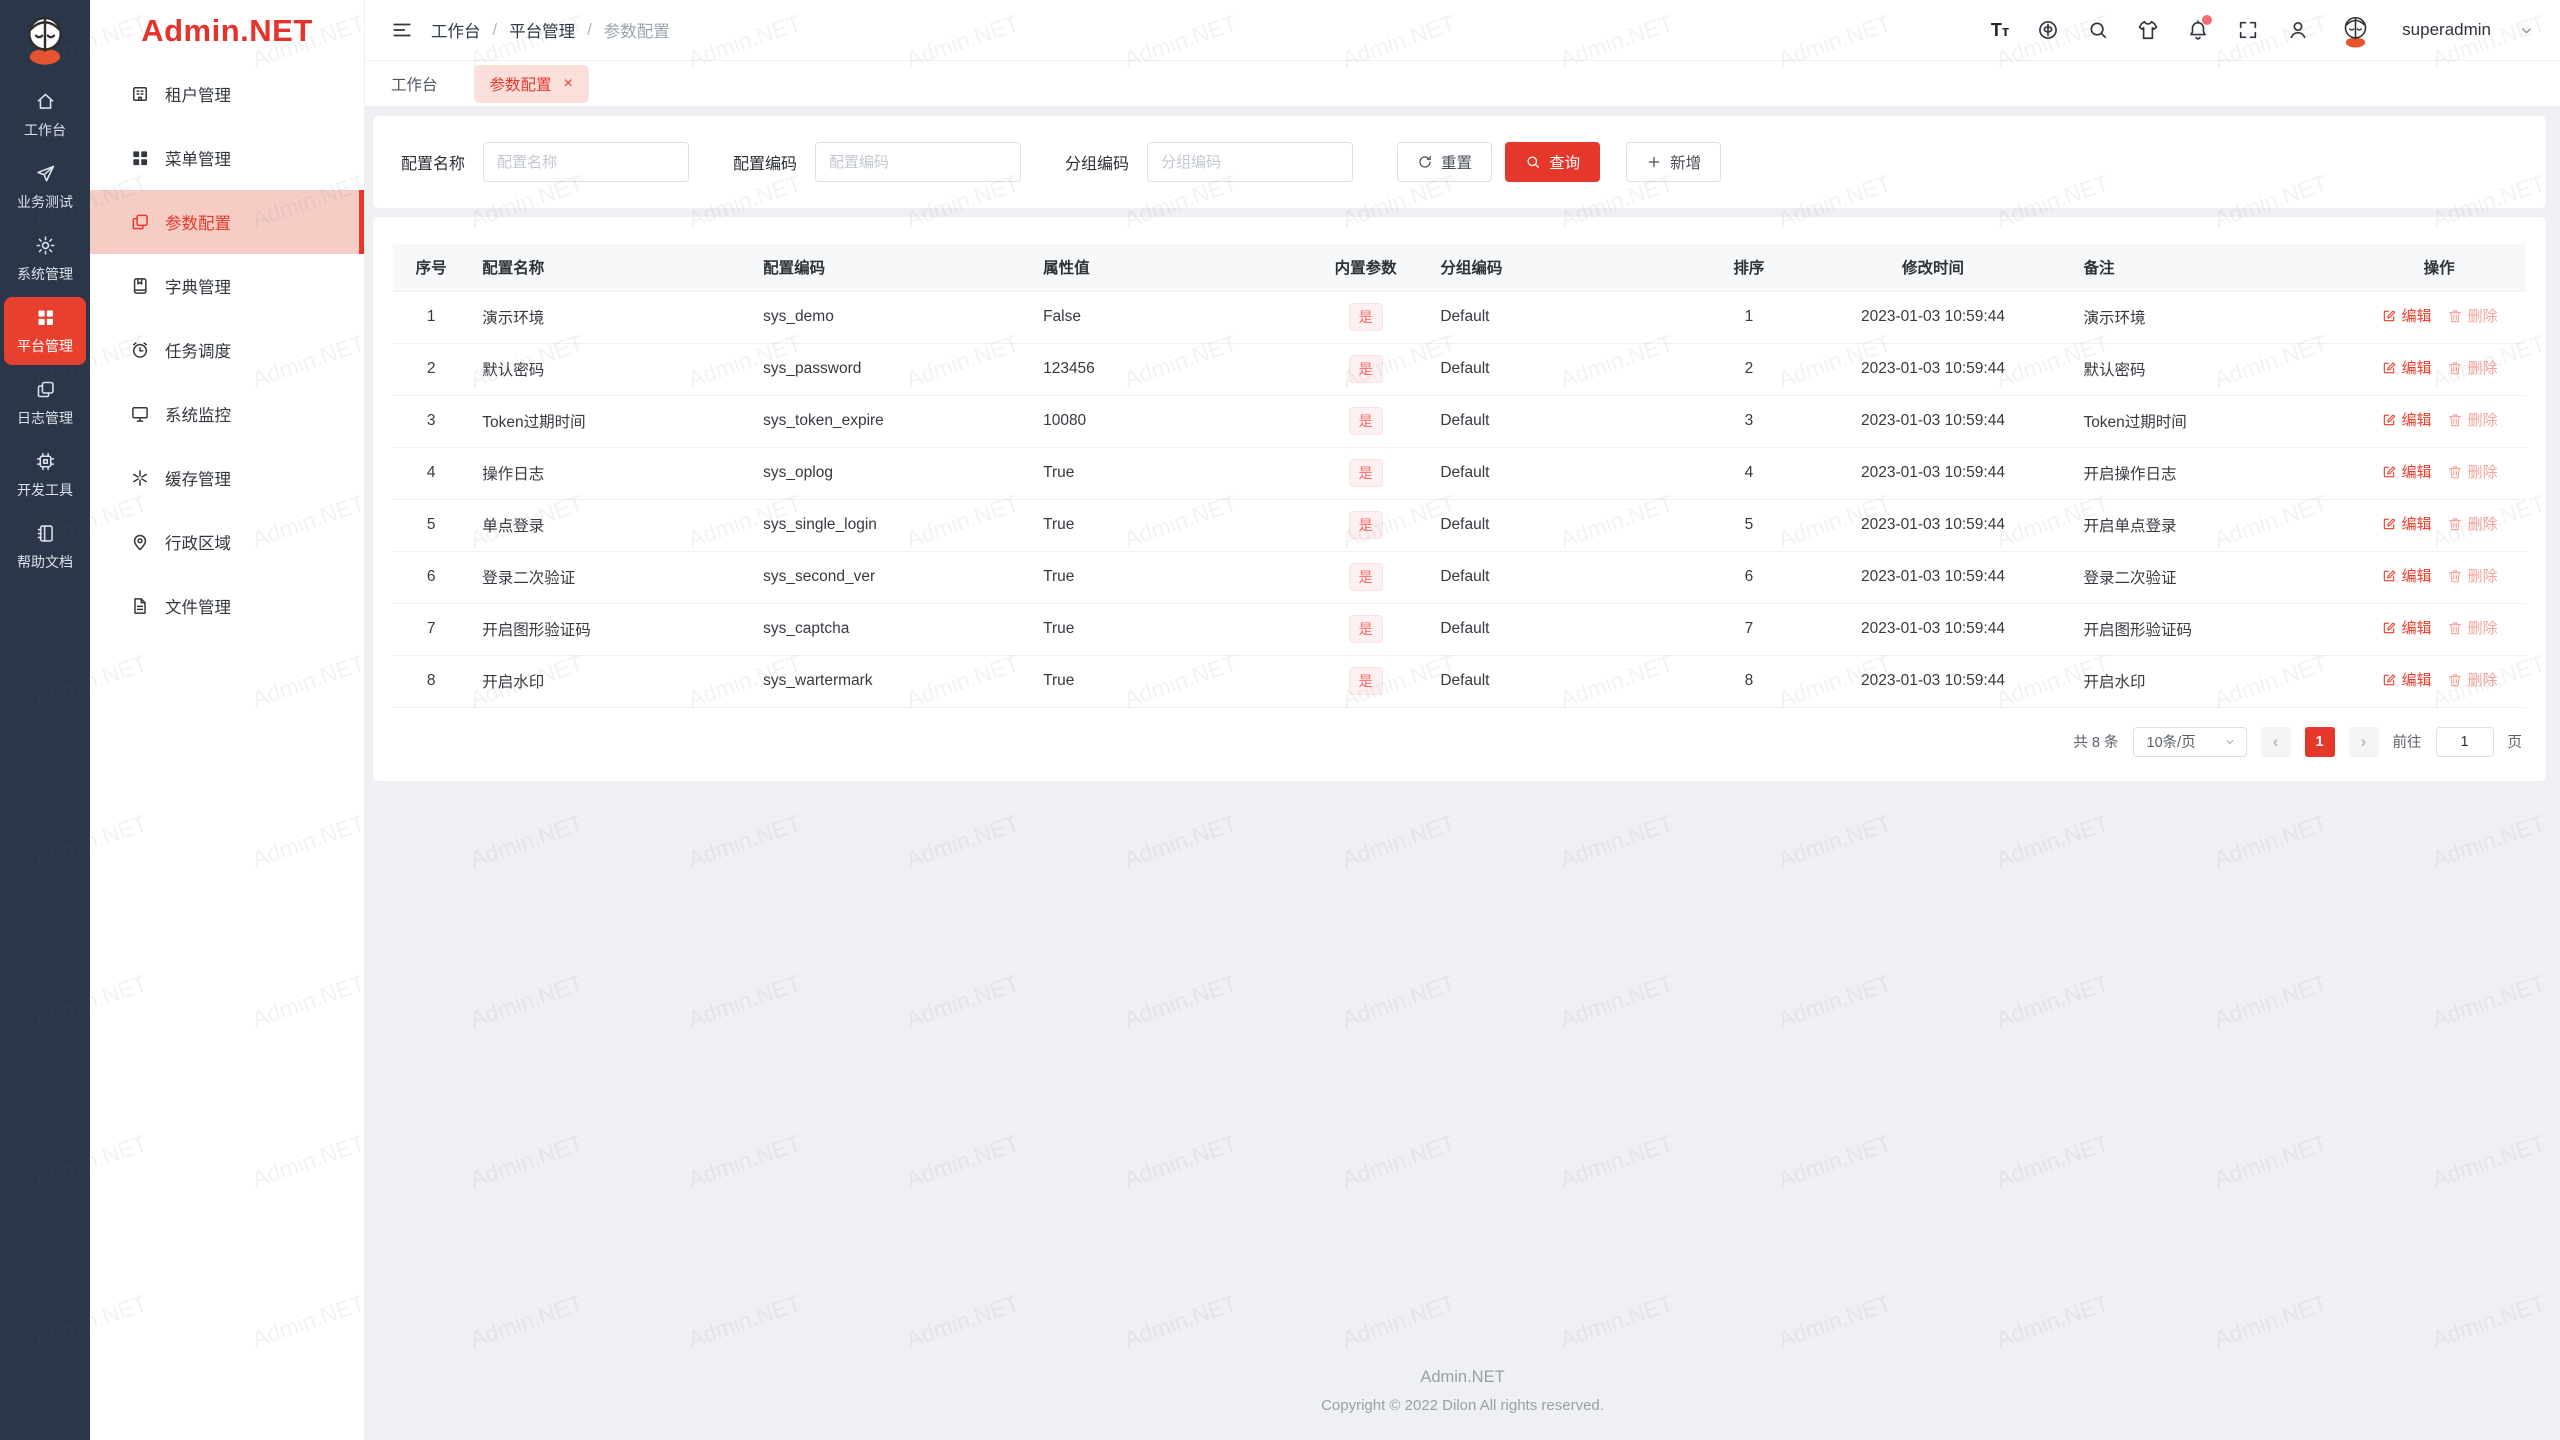 This screenshot has width=2560, height=1440. Describe the element at coordinates (1749, 473) in the screenshot. I see `cell-sort: 4` at that location.